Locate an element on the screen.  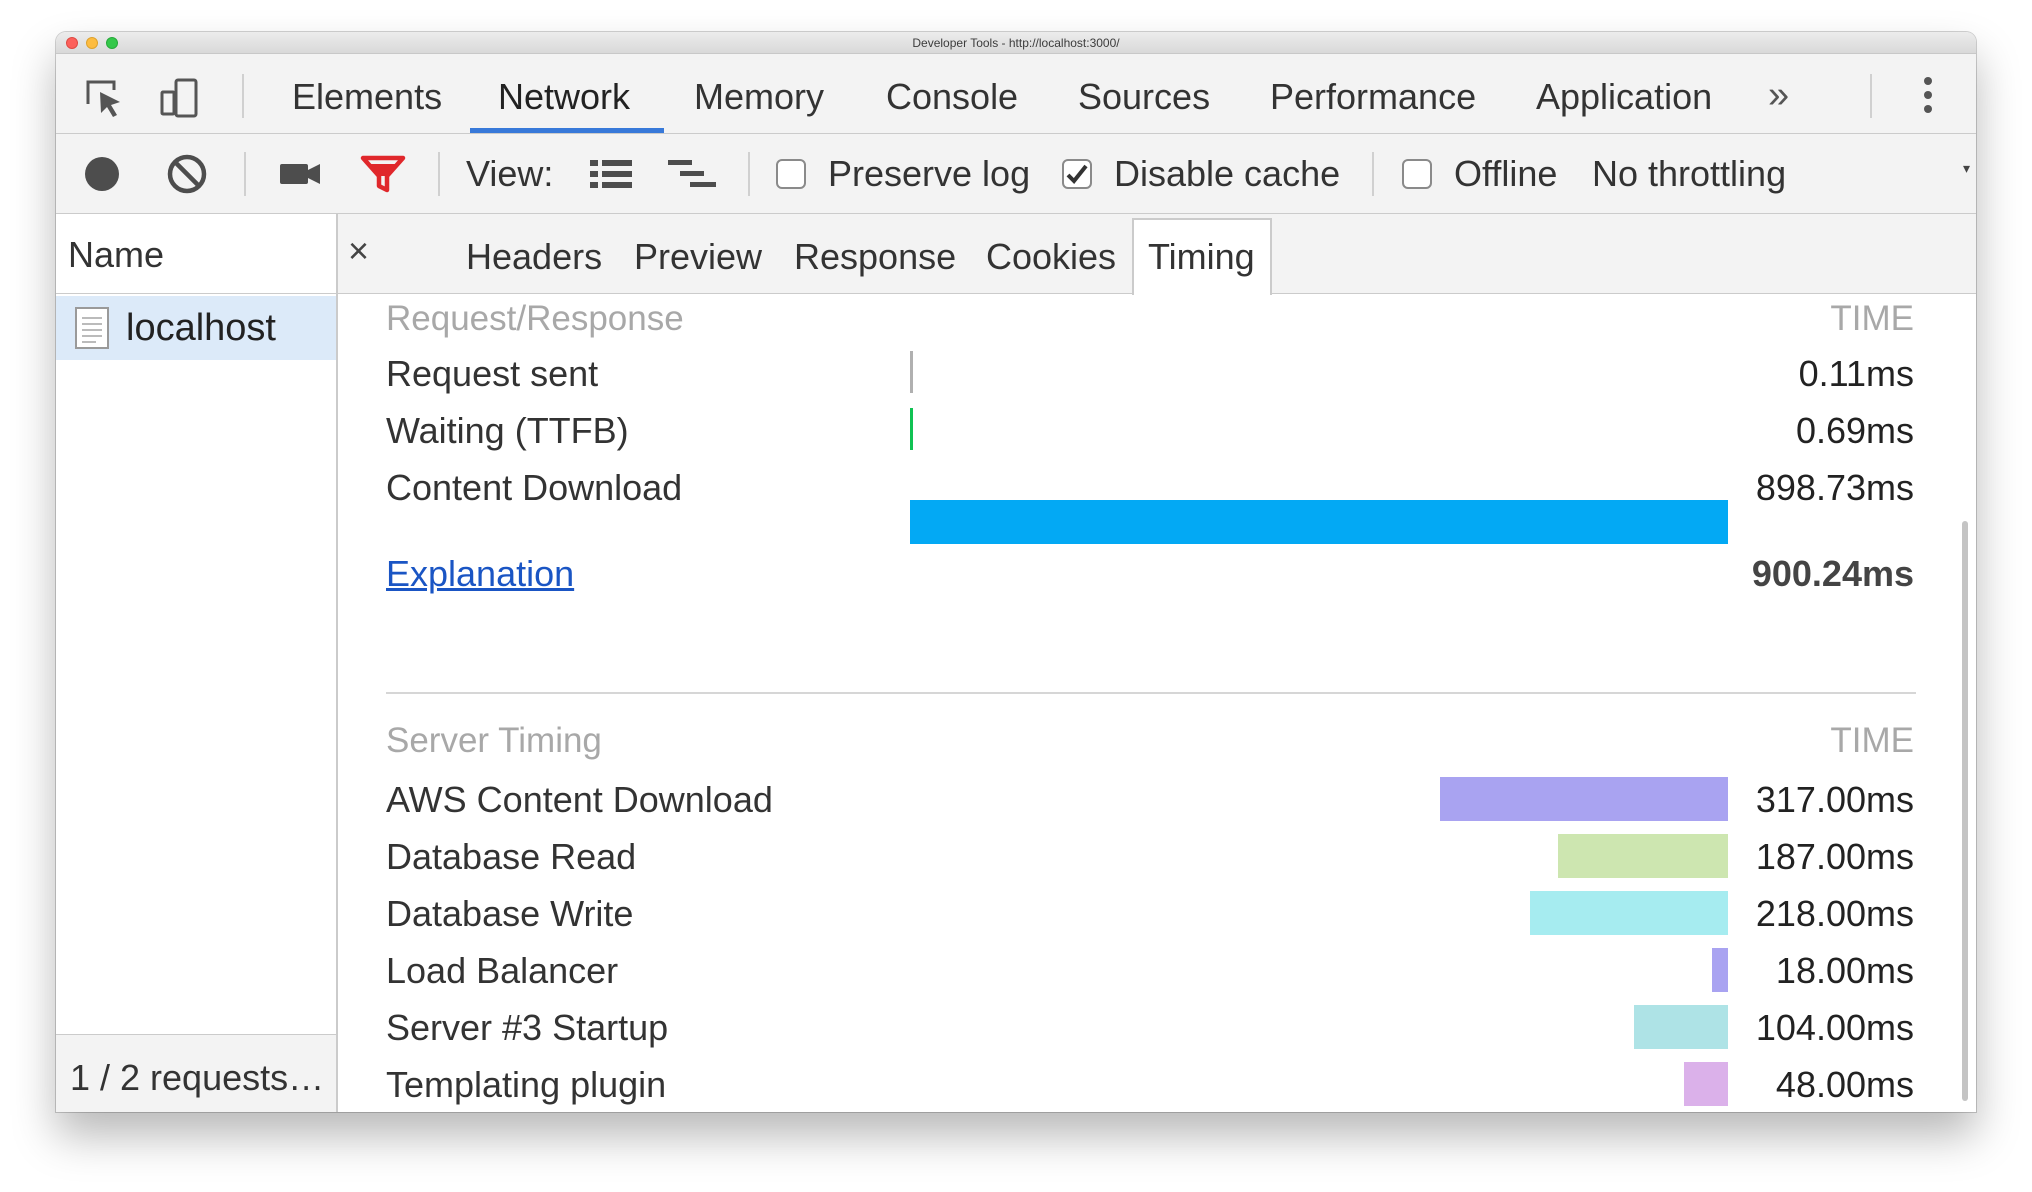
request-response-title: Request/Response is located at coordinates (535, 318).